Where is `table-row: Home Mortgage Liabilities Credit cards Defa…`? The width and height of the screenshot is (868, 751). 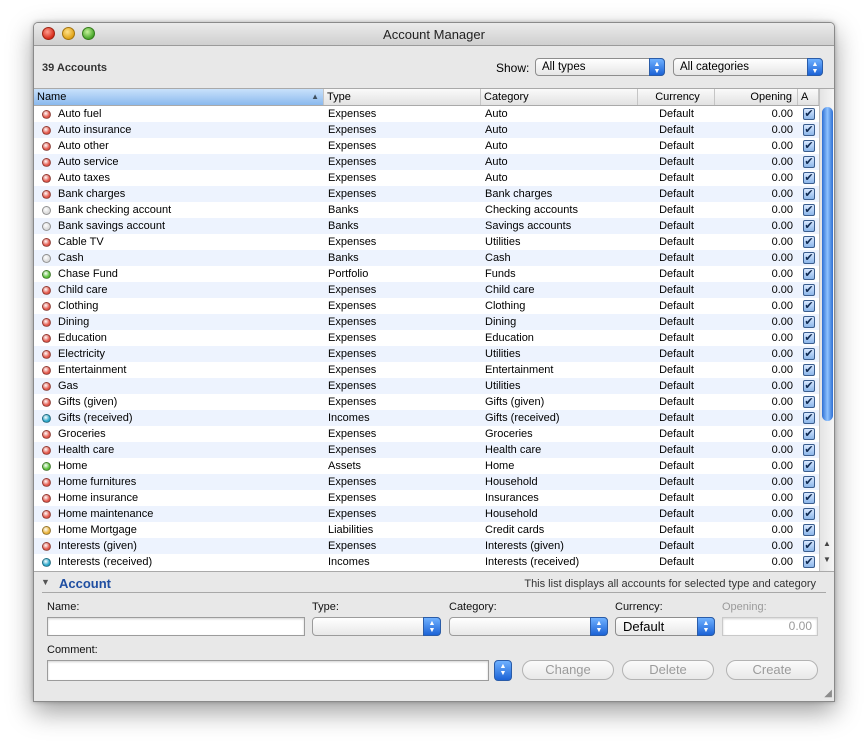
table-row: Home Mortgage Liabilities Credit cards Defa… is located at coordinates (426, 530).